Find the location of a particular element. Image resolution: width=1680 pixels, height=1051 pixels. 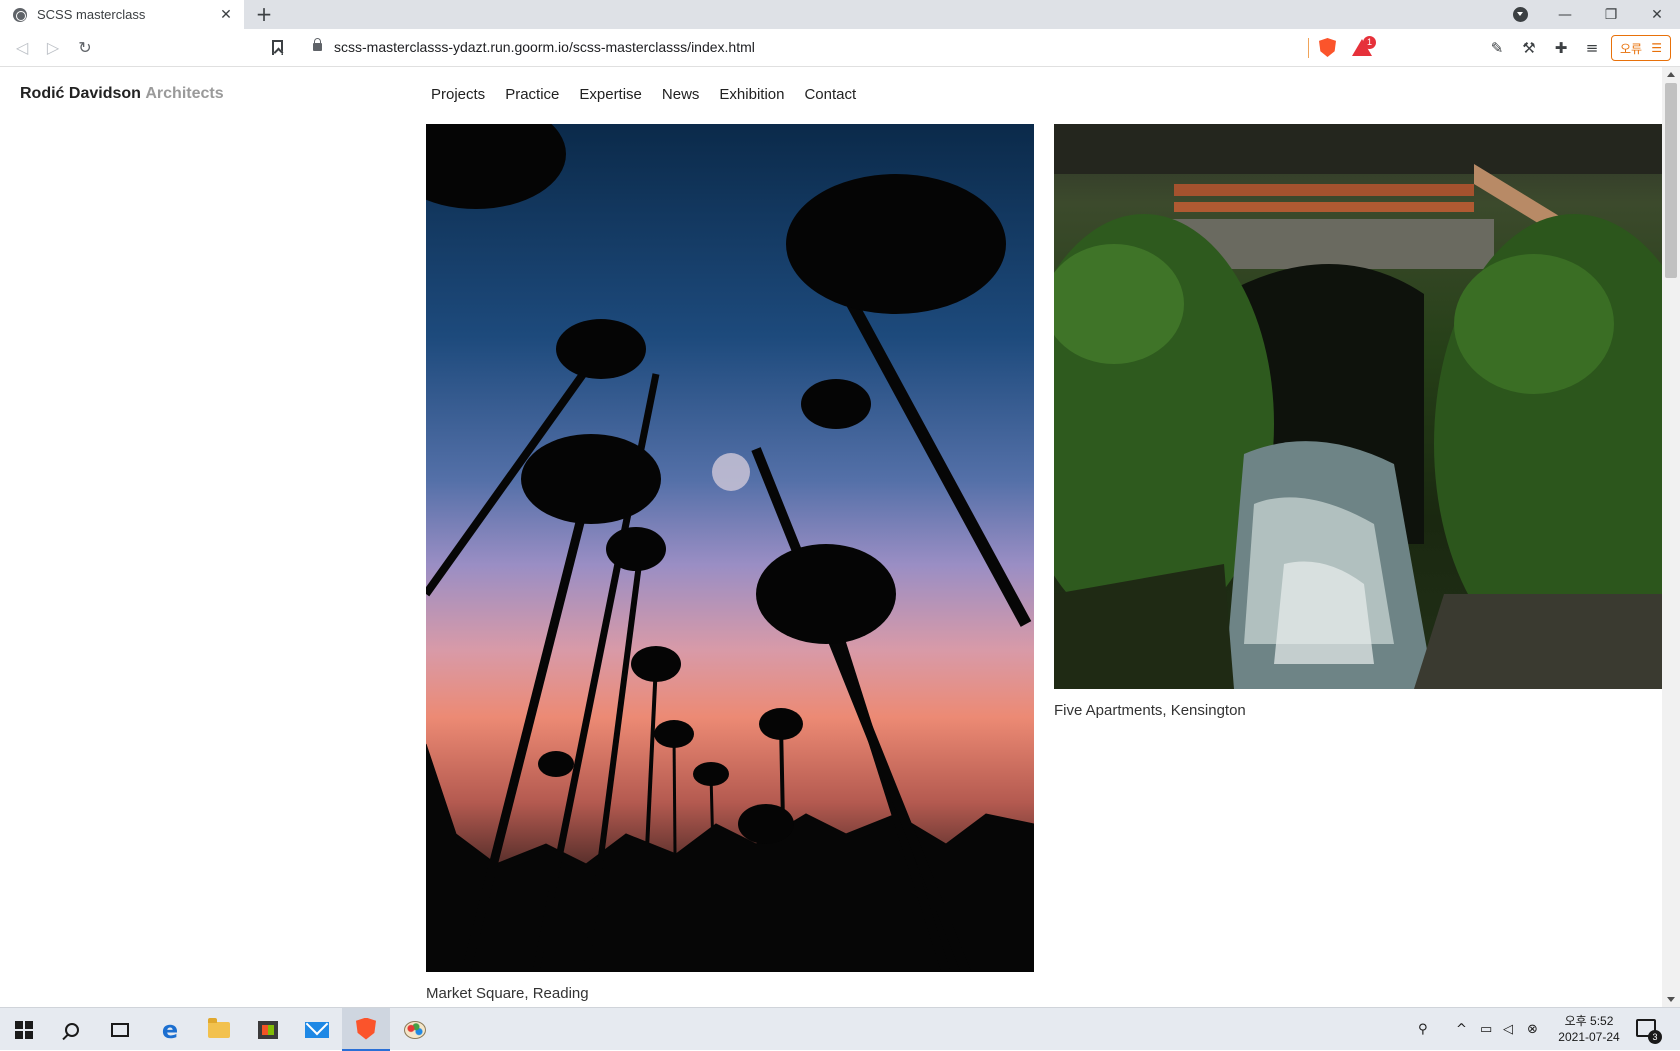

people-icon: ⚲ is located at coordinates (1423, 1029).